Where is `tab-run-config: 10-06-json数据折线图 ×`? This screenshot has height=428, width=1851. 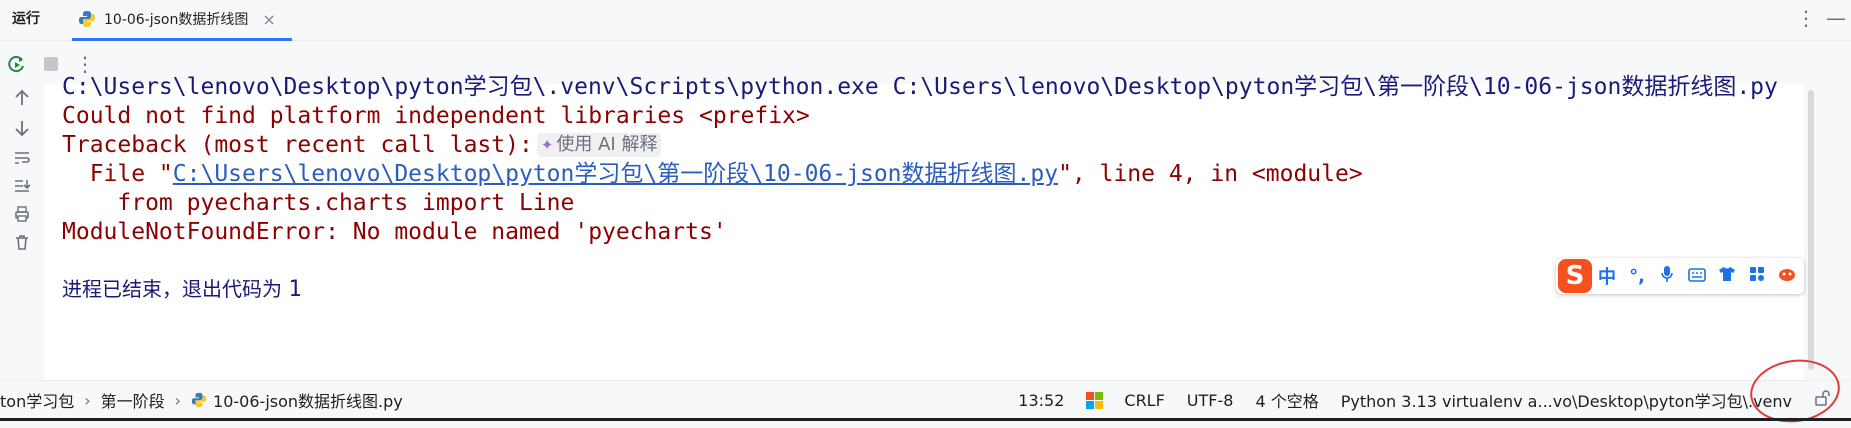 tab-run-config: 10-06-json数据折线图 × is located at coordinates (182, 20).